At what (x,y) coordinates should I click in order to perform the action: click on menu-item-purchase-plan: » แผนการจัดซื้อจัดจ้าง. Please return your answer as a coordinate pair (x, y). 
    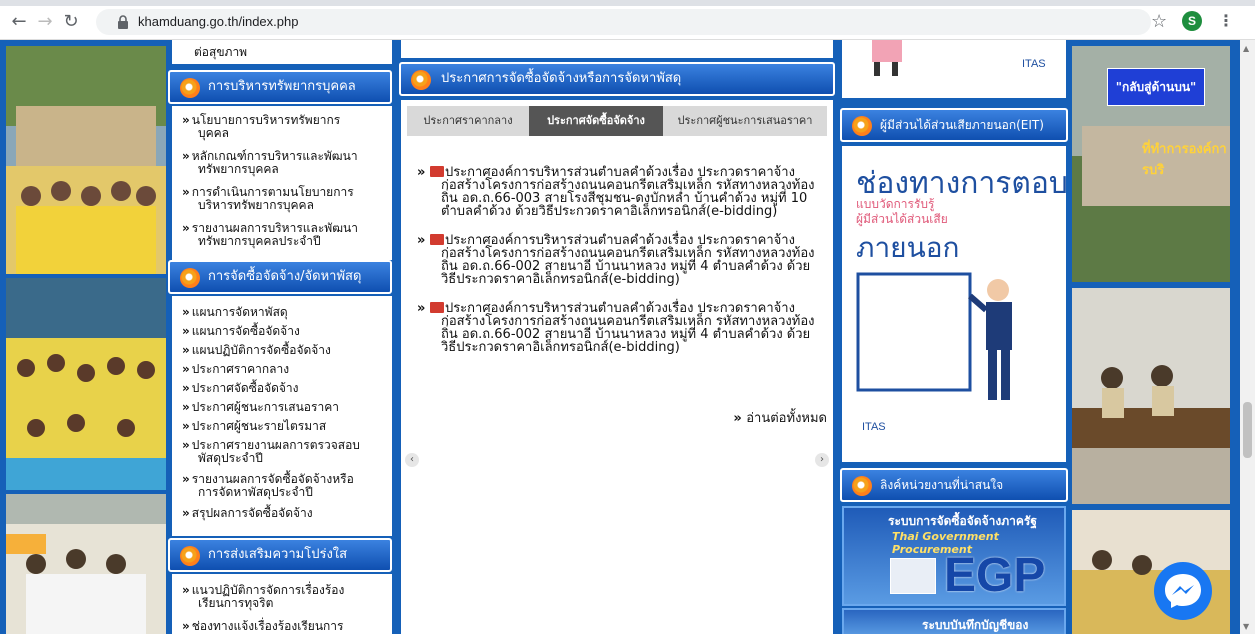
    Looking at the image, I should click on (287, 331).